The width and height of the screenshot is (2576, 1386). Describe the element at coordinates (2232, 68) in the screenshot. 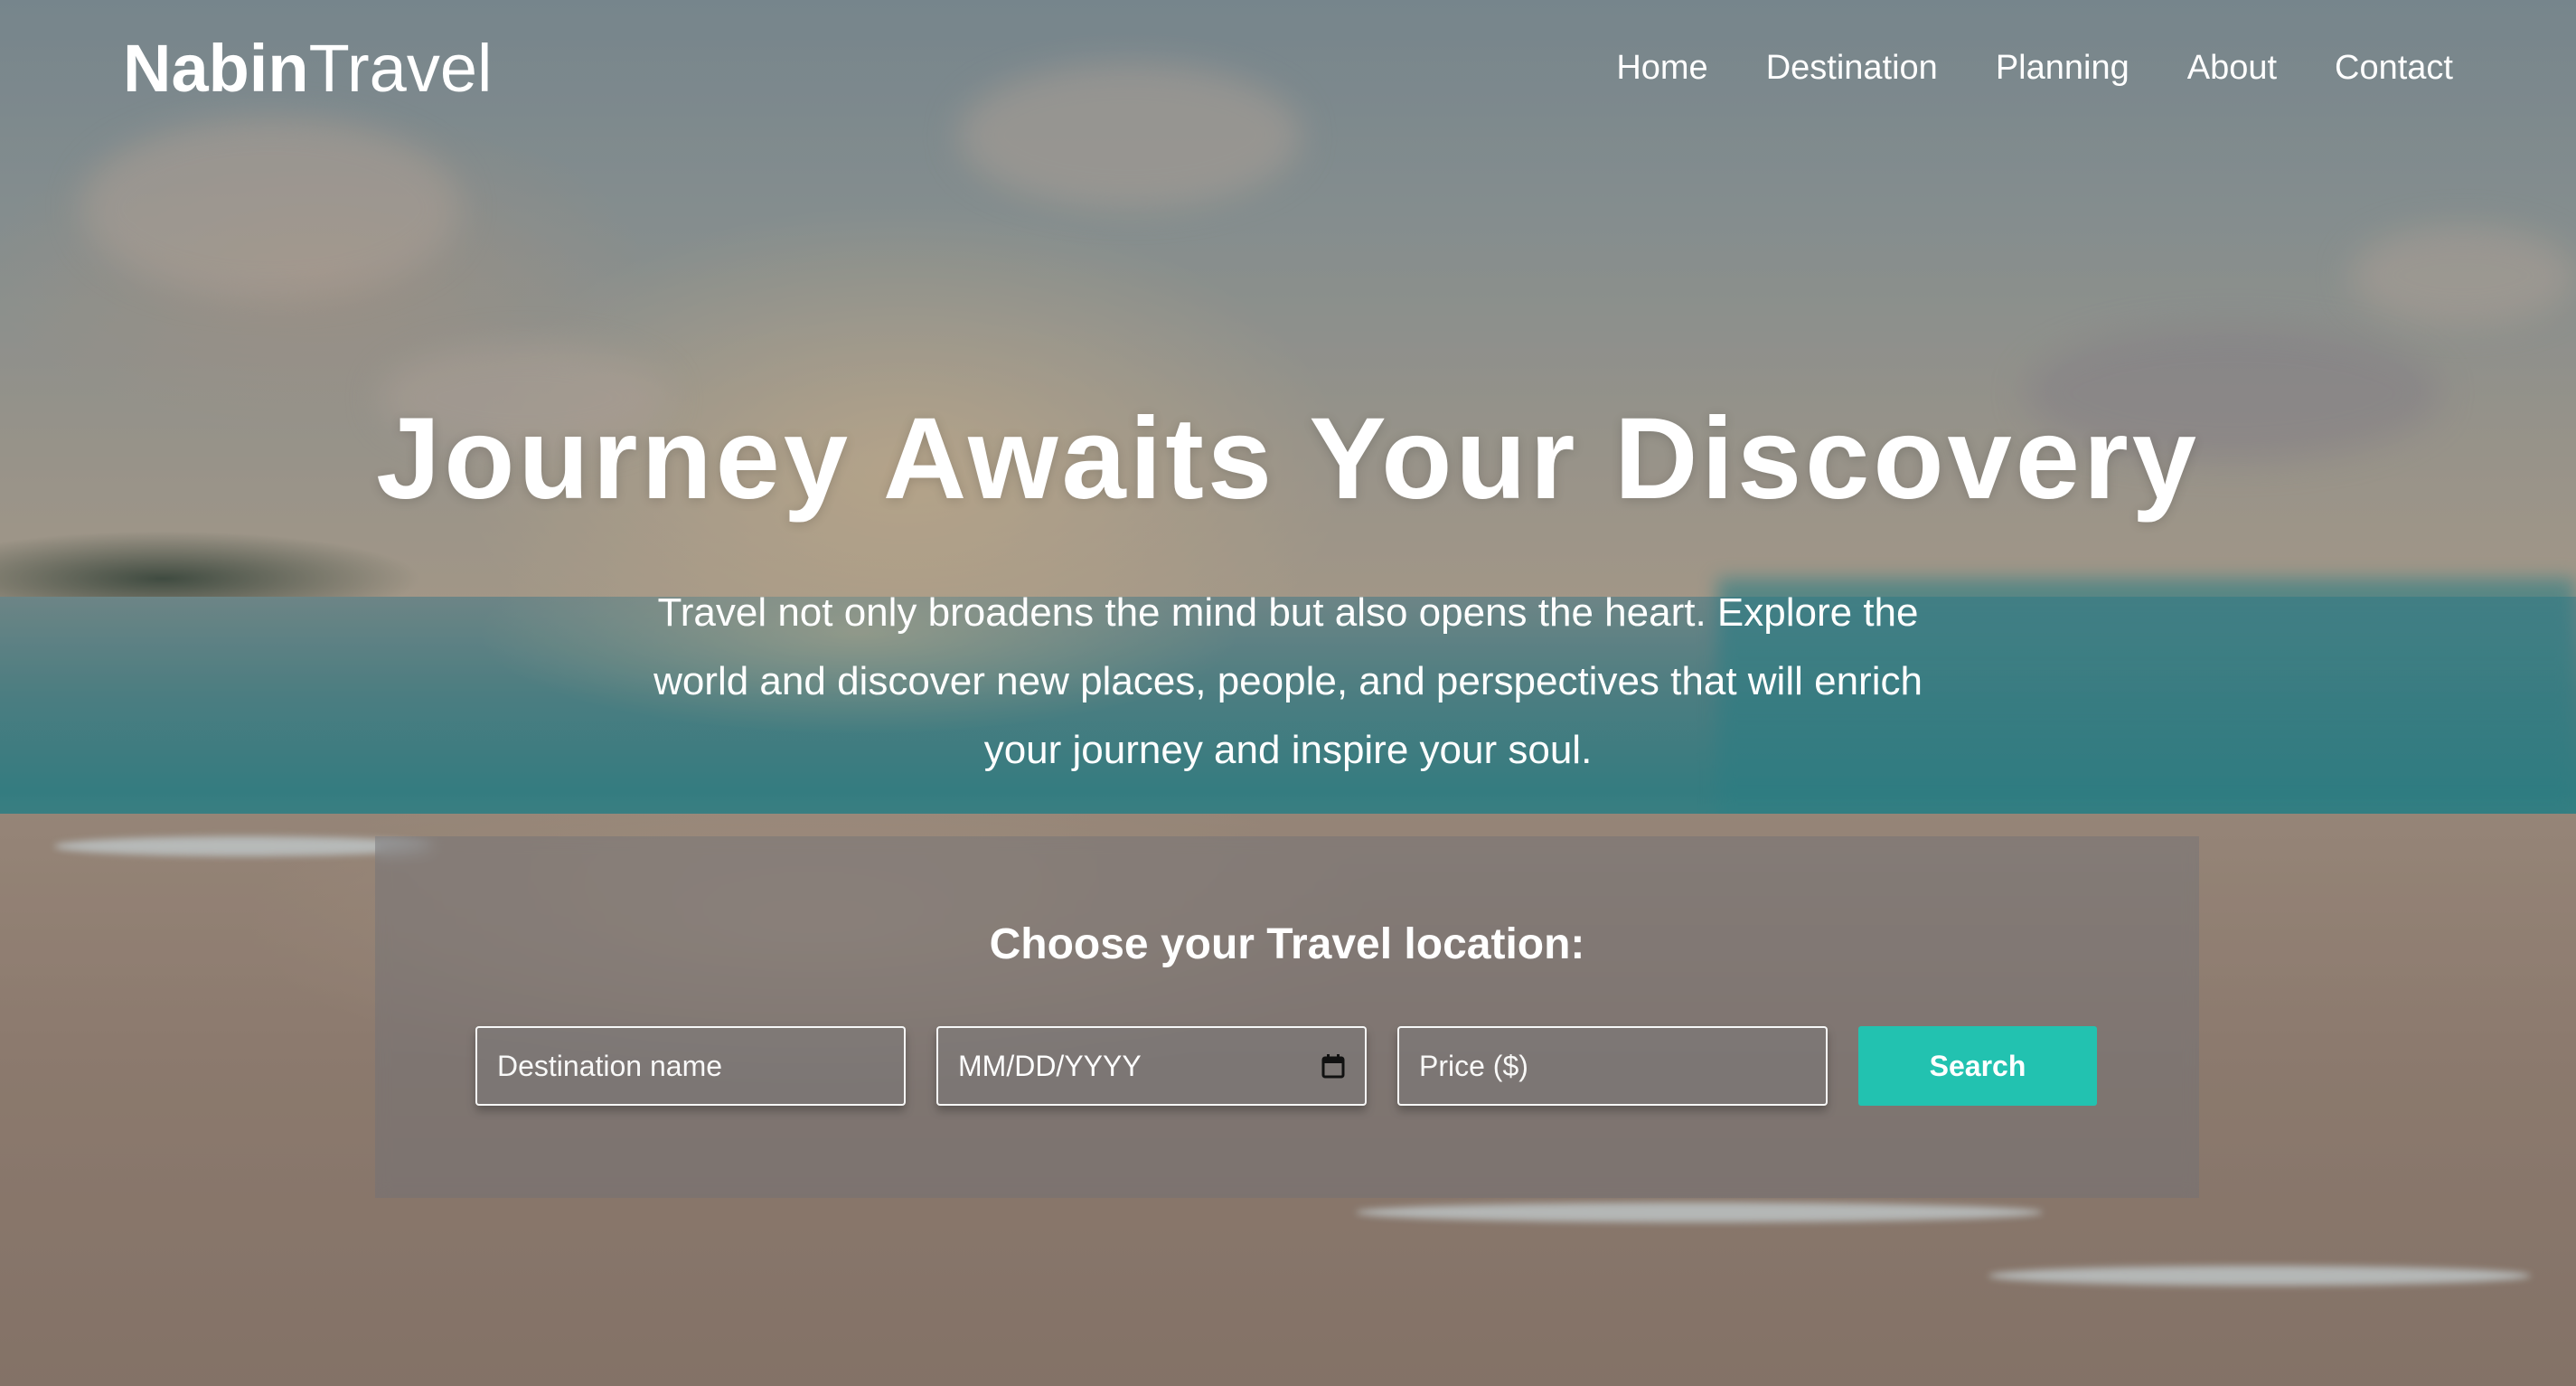

I see `nav-link-about: About` at that location.